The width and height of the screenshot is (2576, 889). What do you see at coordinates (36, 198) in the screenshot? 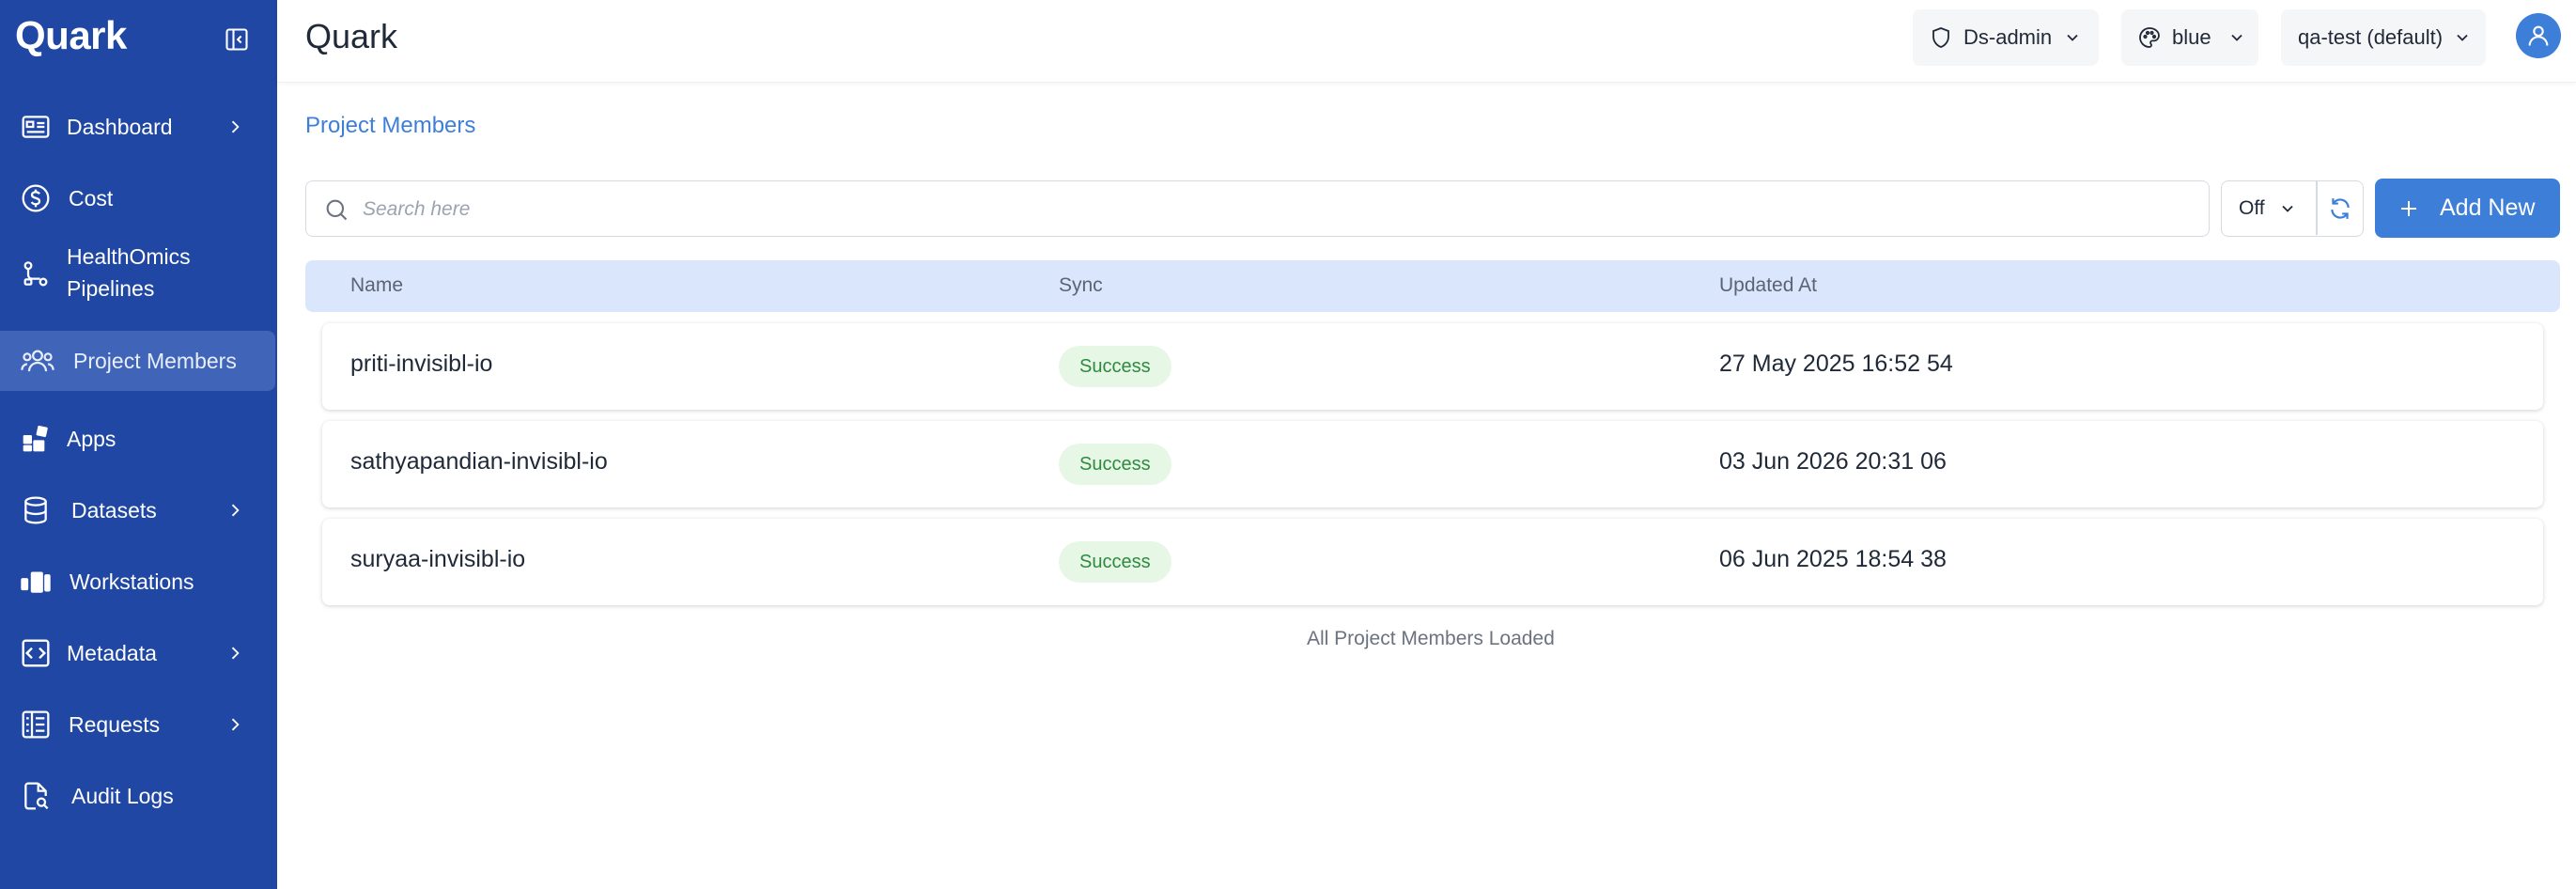
I see `dollar-icon` at bounding box center [36, 198].